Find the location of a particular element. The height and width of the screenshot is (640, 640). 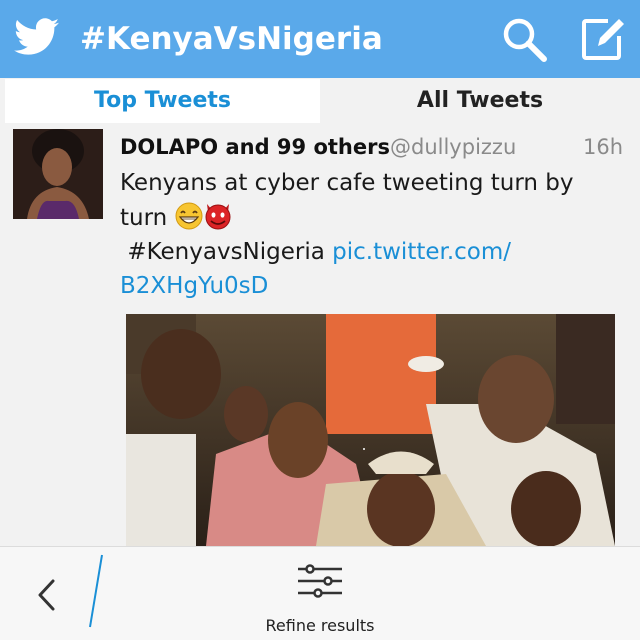

tweet-link: pic.twitter.com/ is located at coordinates (421, 252).